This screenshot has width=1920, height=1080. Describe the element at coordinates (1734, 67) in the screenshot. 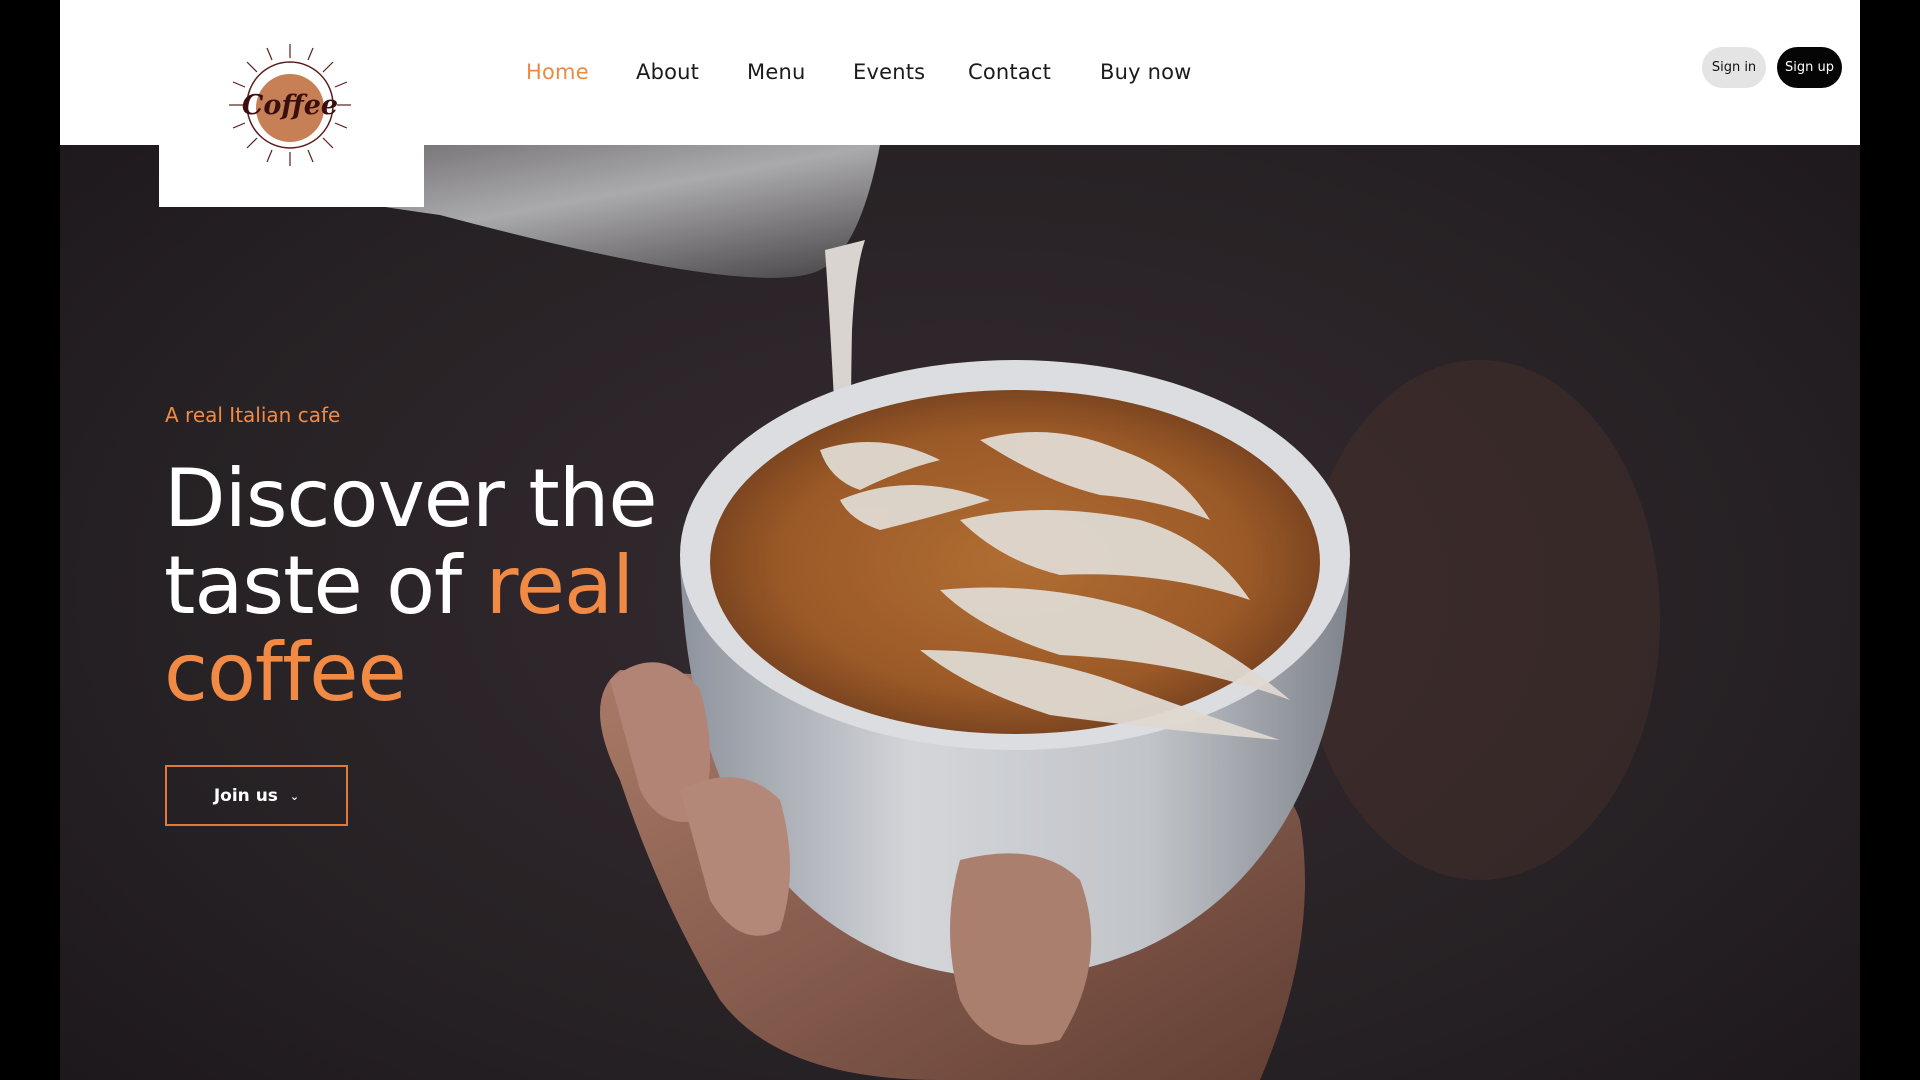

I see `sign-in-button: Sign in` at that location.